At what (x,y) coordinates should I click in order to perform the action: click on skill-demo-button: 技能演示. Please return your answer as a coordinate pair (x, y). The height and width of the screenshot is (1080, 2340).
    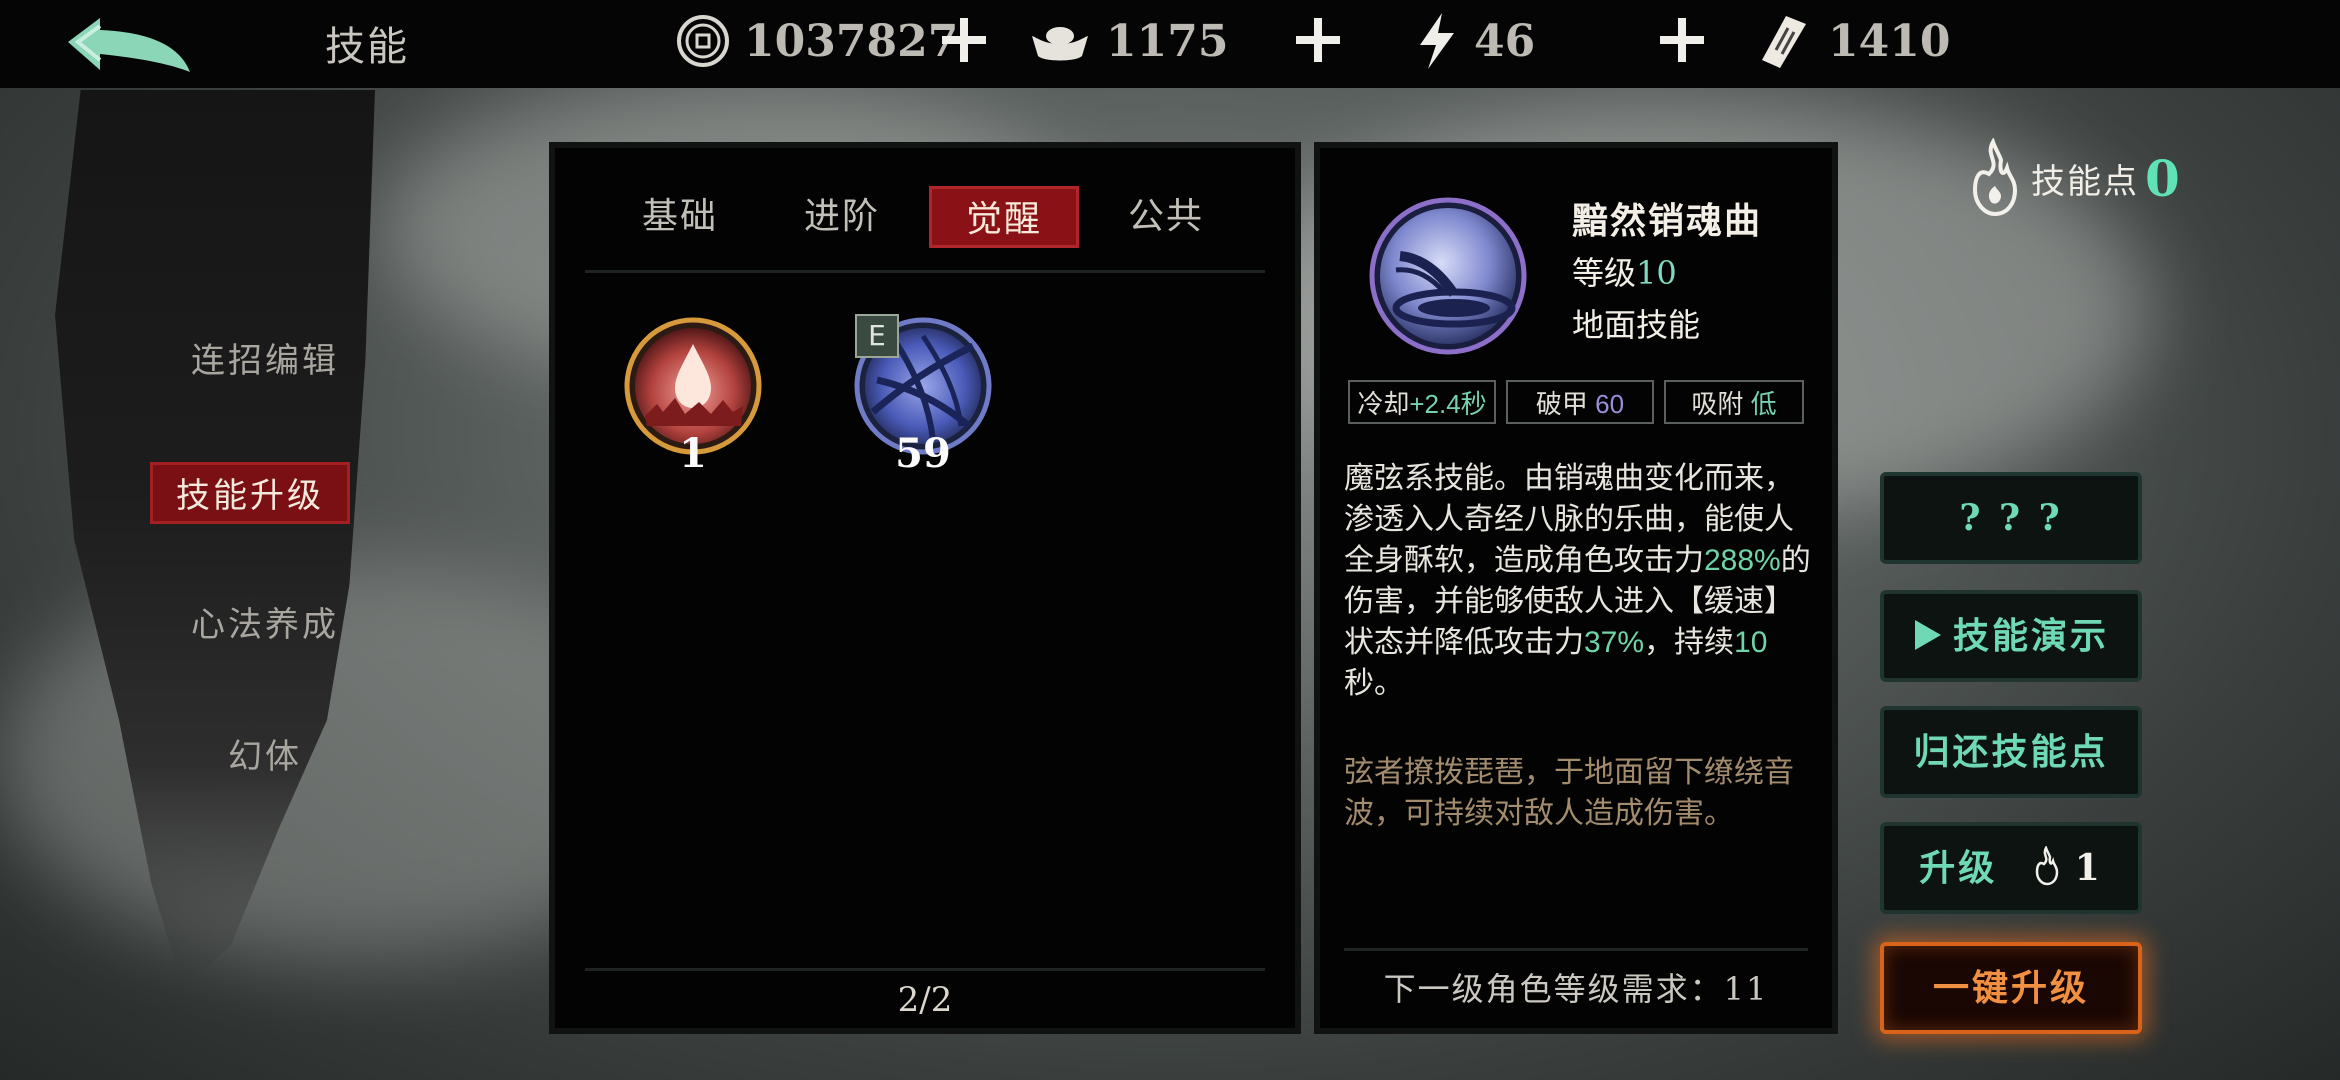
    Looking at the image, I should click on (2011, 636).